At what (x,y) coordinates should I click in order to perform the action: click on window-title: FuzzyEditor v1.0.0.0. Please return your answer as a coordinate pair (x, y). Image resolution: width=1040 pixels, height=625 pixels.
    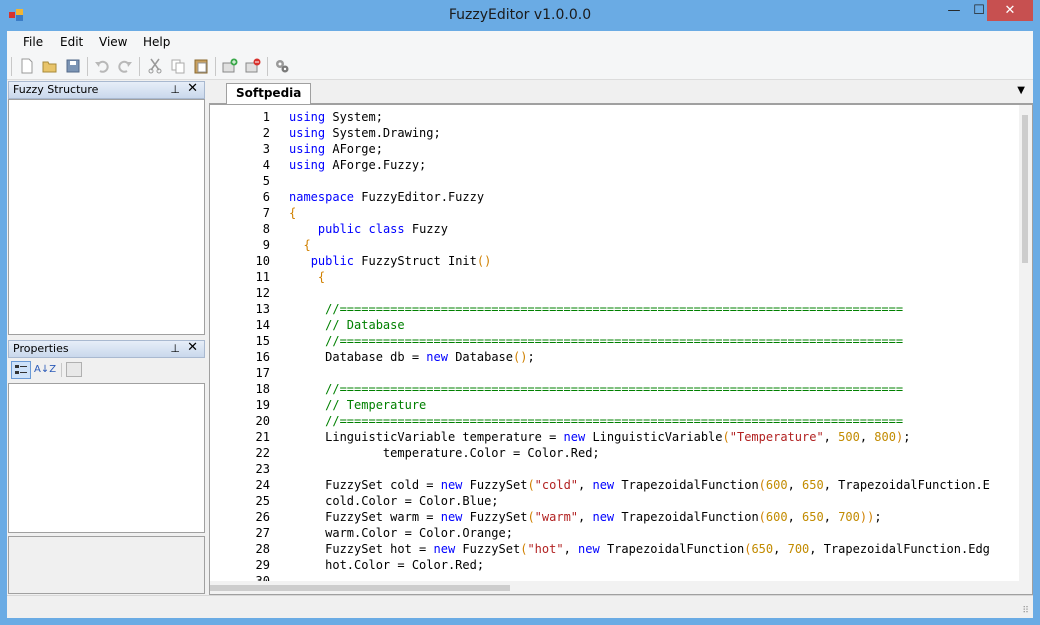
    Looking at the image, I should click on (520, 15).